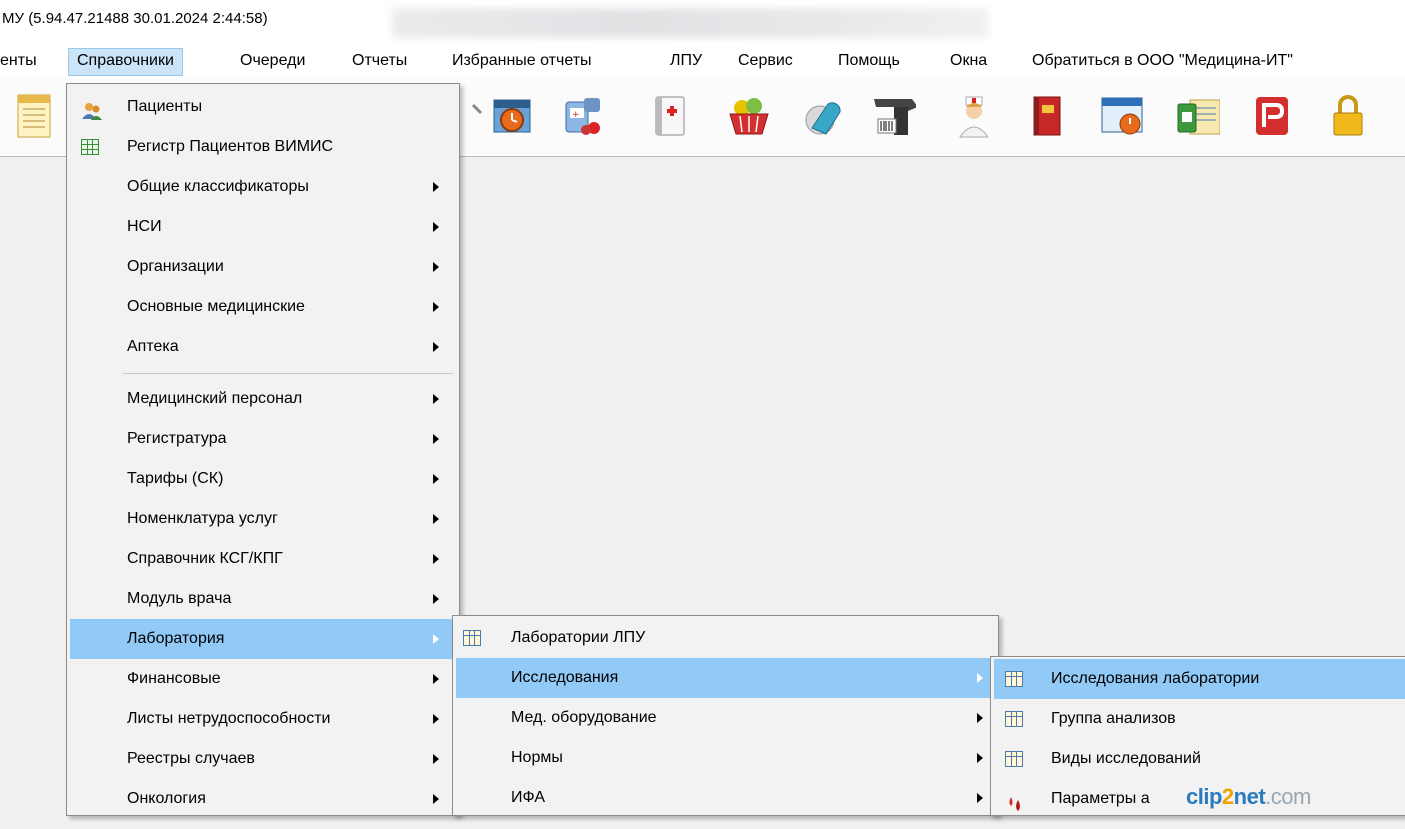 Image resolution: width=1405 pixels, height=829 pixels. Describe the element at coordinates (1227, 796) in the screenshot. I see `watermark-part: 2` at that location.